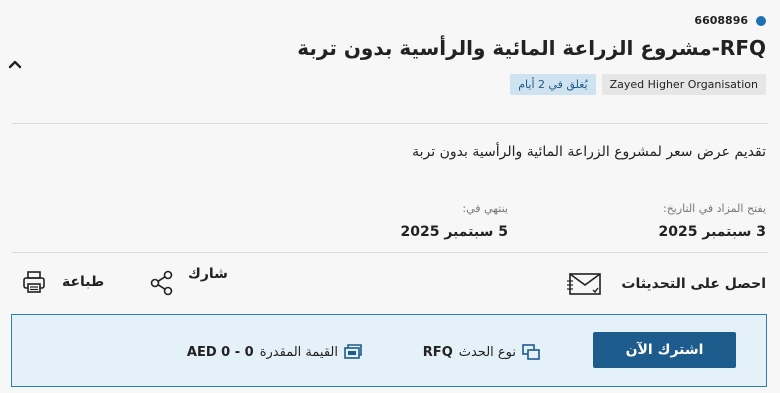 The image size is (780, 393). I want to click on opens-label: يفتح المزاد في التاريخ:, so click(714, 208).